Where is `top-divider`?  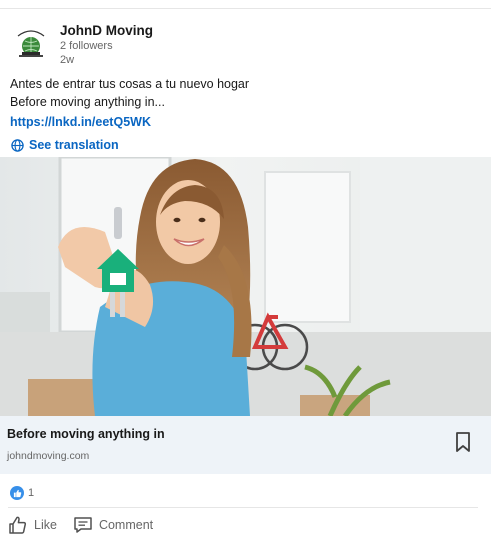
top-divider is located at coordinates (245, 8).